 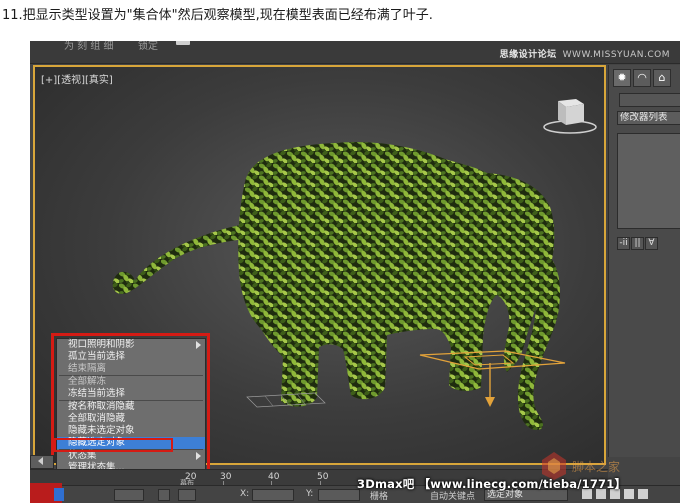 What do you see at coordinates (662, 78) in the screenshot?
I see `hierarchy-tab-icon: ⌂` at bounding box center [662, 78].